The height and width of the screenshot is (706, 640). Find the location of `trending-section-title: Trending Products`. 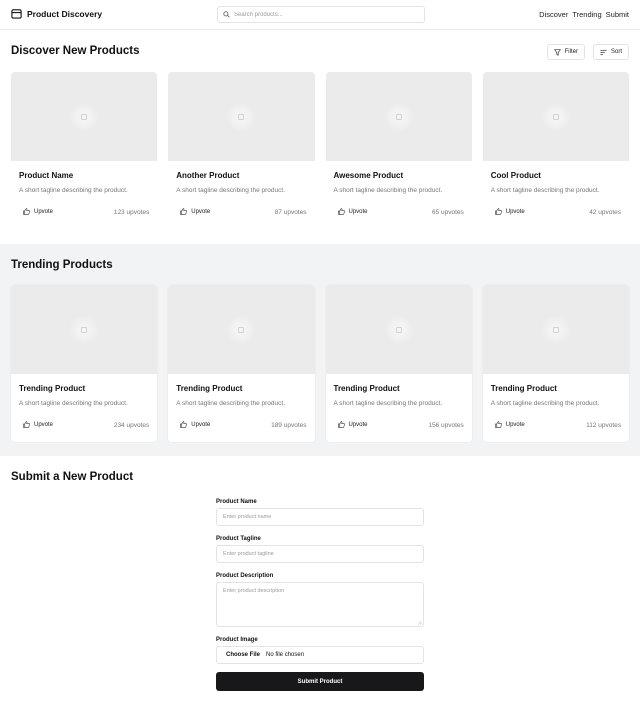

trending-section-title: Trending Products is located at coordinates (62, 265).